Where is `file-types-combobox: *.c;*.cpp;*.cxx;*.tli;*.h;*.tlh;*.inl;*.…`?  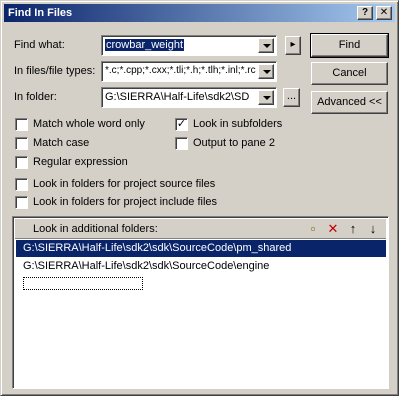
file-types-combobox: *.c;*.cpp;*.cxx;*.tli;*.h;*.tlh;*.inl;*.… is located at coordinates (189, 71).